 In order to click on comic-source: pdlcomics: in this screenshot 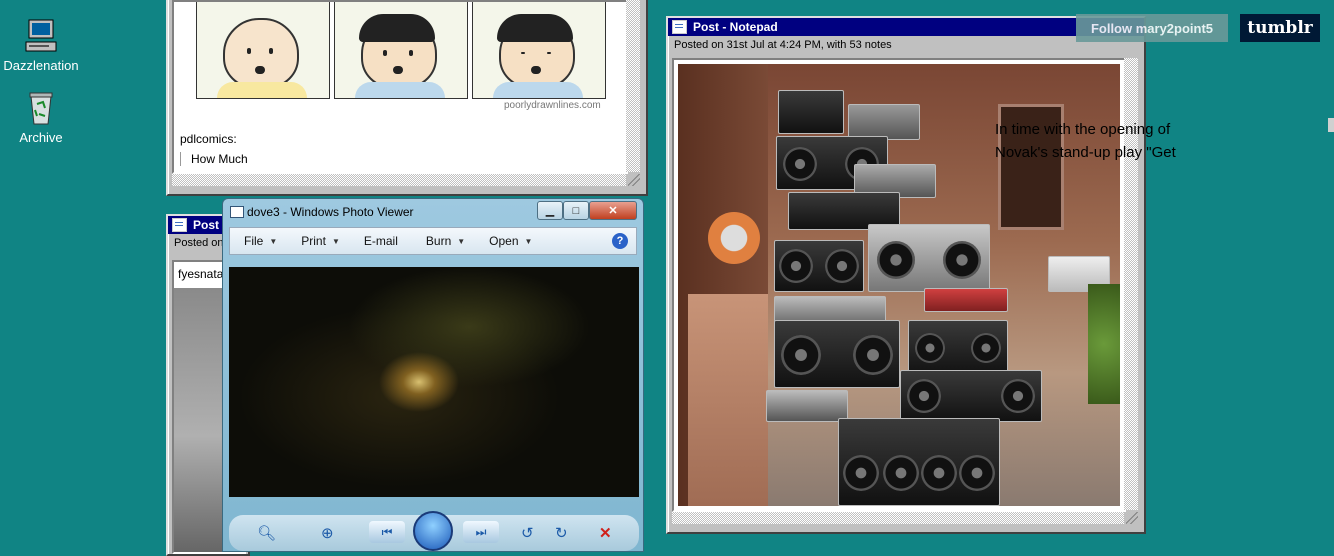, I will do `click(208, 139)`.